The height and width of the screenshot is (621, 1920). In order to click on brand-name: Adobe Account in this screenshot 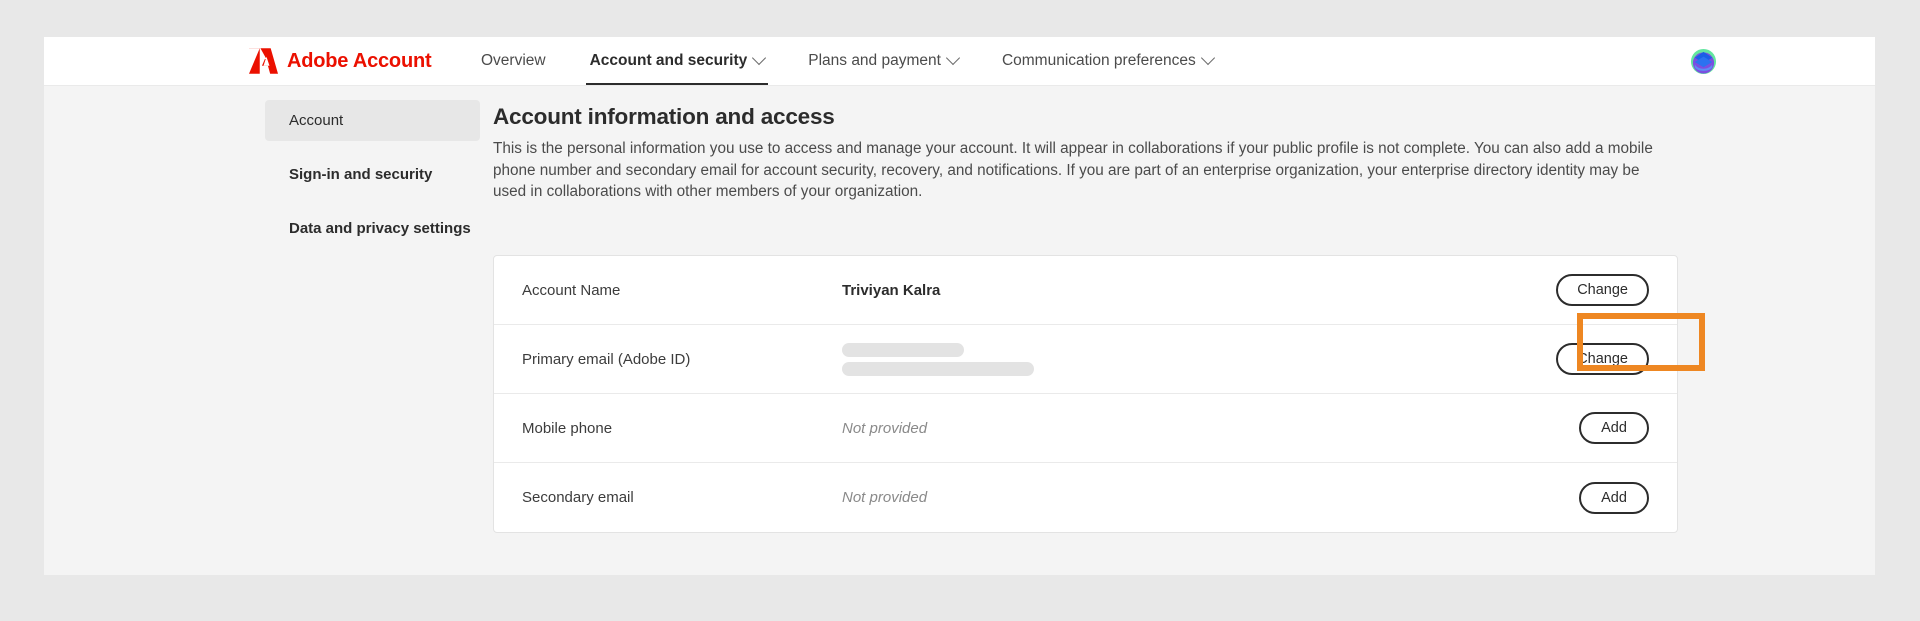, I will do `click(359, 60)`.